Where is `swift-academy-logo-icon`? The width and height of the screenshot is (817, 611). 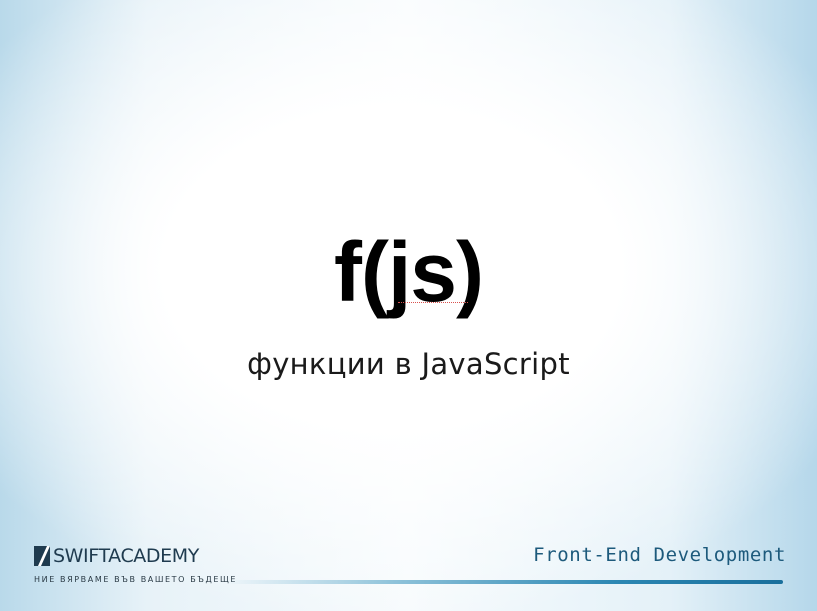 swift-academy-logo-icon is located at coordinates (42, 556).